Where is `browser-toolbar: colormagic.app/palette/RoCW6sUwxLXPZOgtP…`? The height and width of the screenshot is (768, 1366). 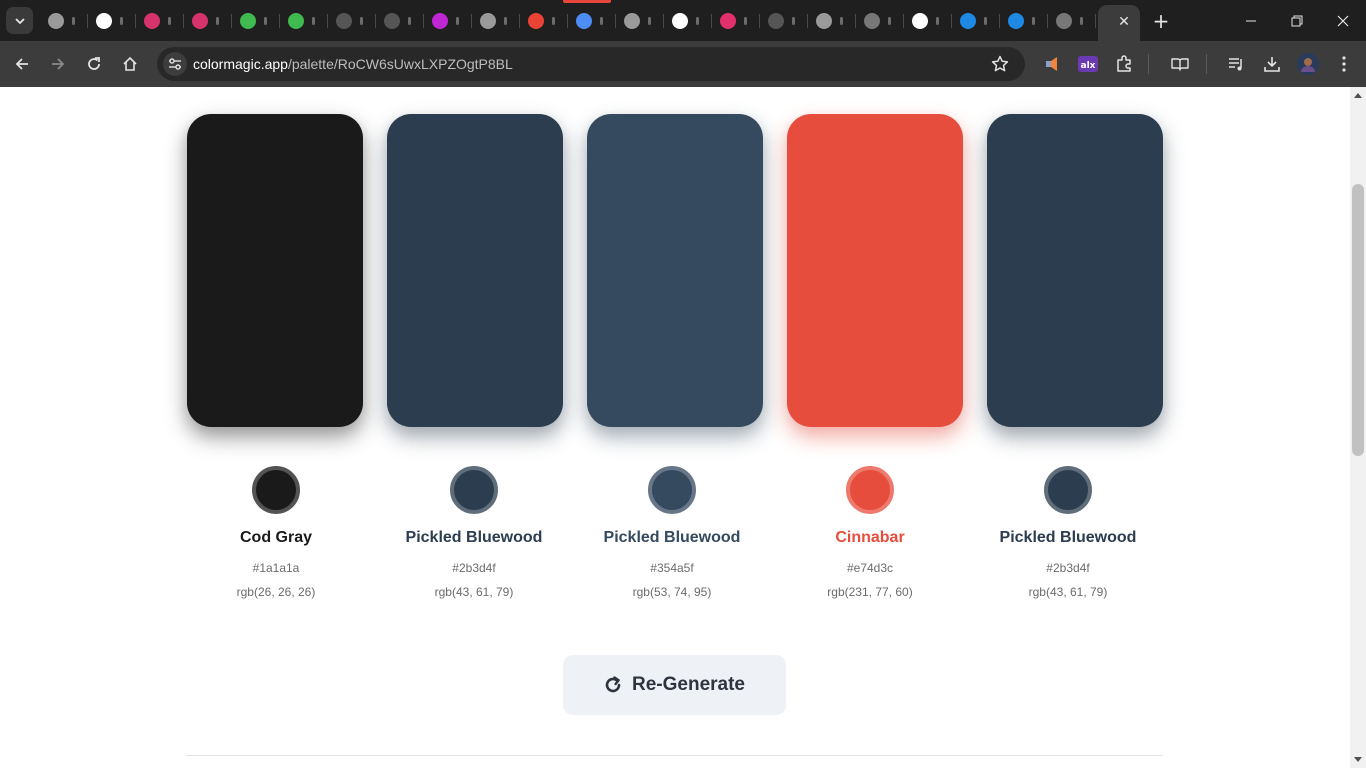 browser-toolbar: colormagic.app/palette/RoCW6sUwxLXPZOgtP… is located at coordinates (683, 64).